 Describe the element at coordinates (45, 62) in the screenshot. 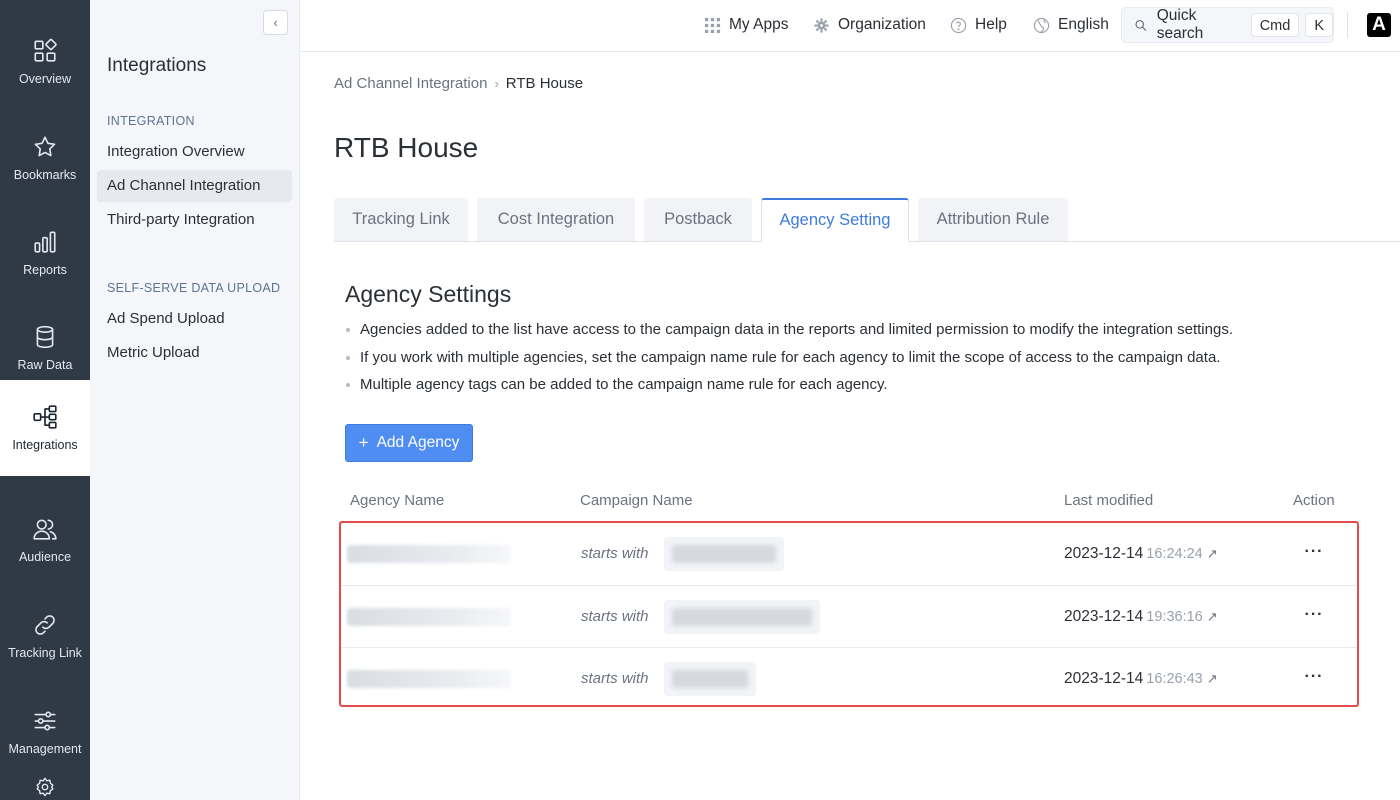

I see `nav-overview: Overview` at that location.